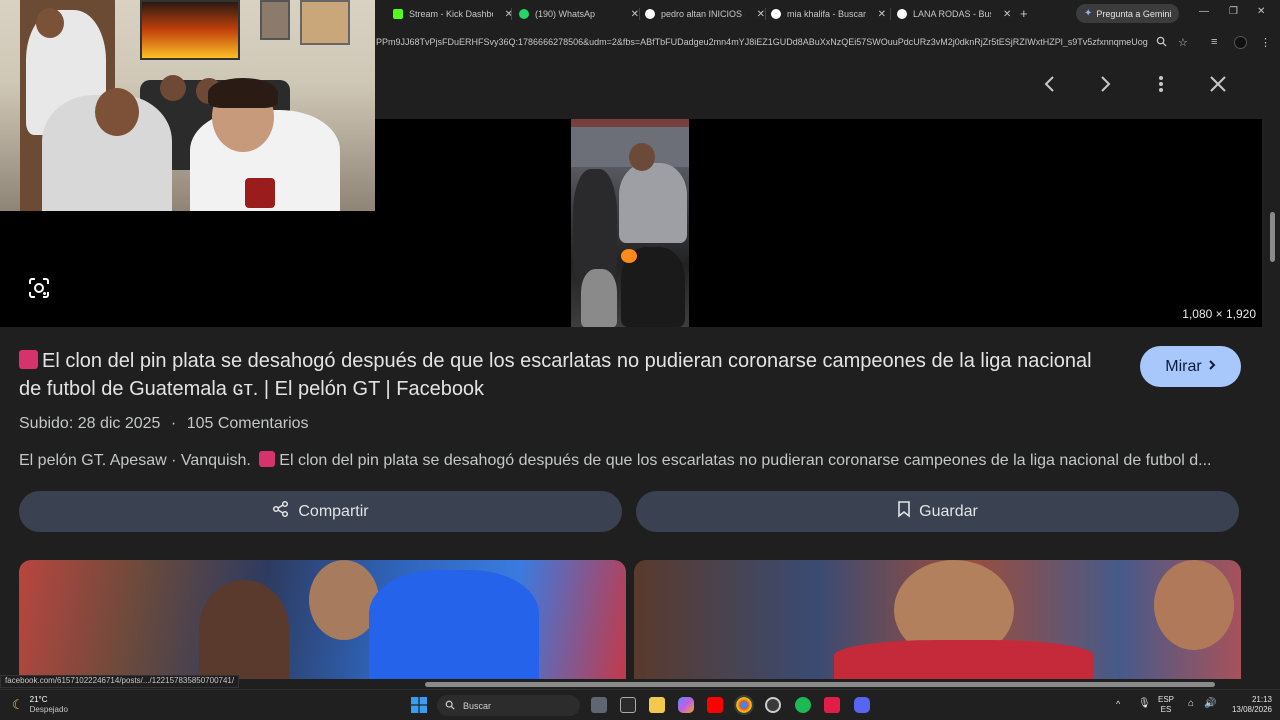 This screenshot has width=1280, height=720. What do you see at coordinates (48, 709) in the screenshot?
I see `weather-condition: Despejado` at bounding box center [48, 709].